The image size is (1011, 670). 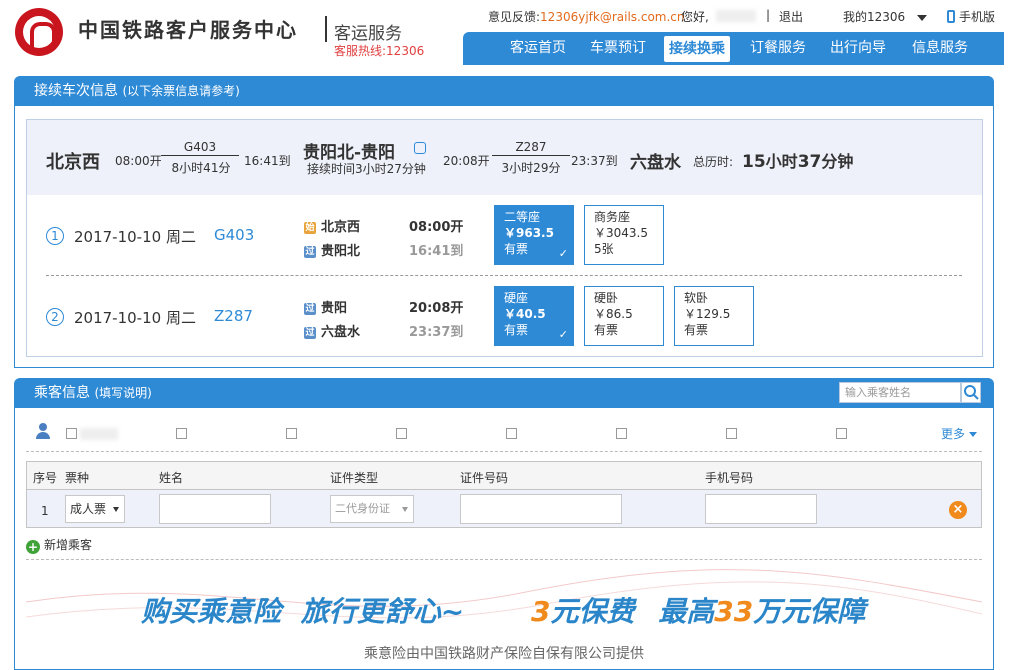 What do you see at coordinates (504, 91) in the screenshot?
I see `trip-panel-header: 接续车次信息 (以下余票信息请参考)` at bounding box center [504, 91].